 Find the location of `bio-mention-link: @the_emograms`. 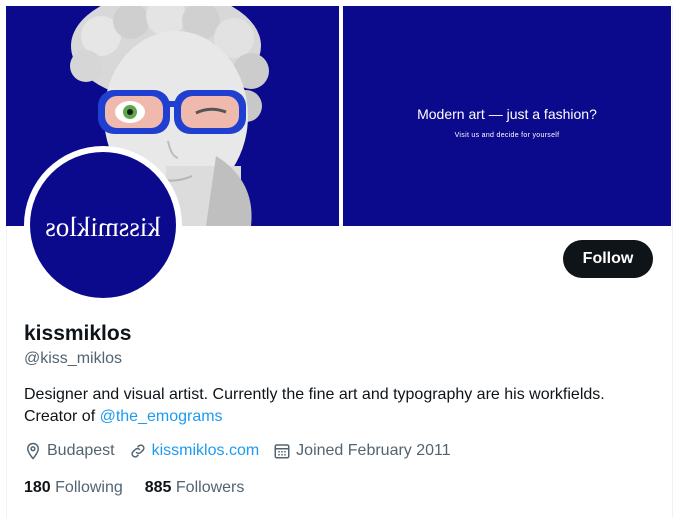

bio-mention-link: @the_emograms is located at coordinates (161, 416).